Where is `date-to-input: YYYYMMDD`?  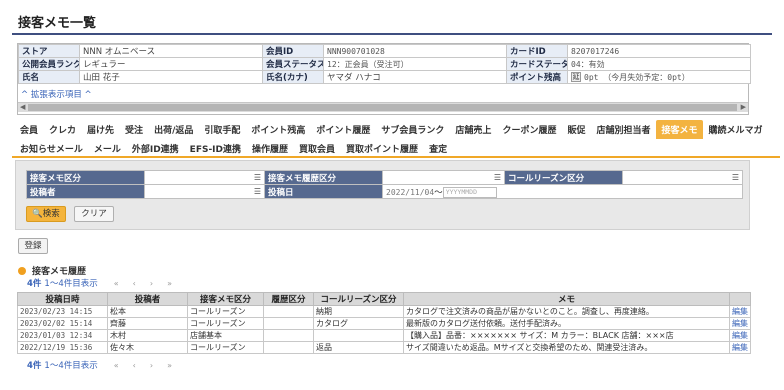
date-to-input: YYYYMMDD is located at coordinates (469, 192).